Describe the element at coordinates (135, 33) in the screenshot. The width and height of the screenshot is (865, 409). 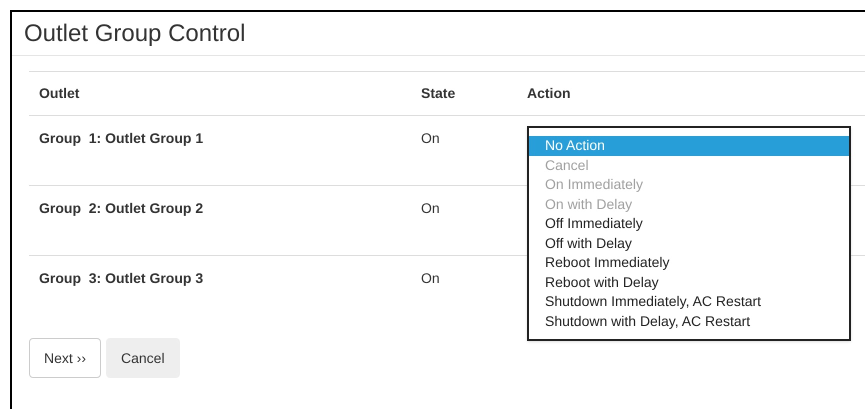
I see `page-title: Outlet Group Control` at that location.